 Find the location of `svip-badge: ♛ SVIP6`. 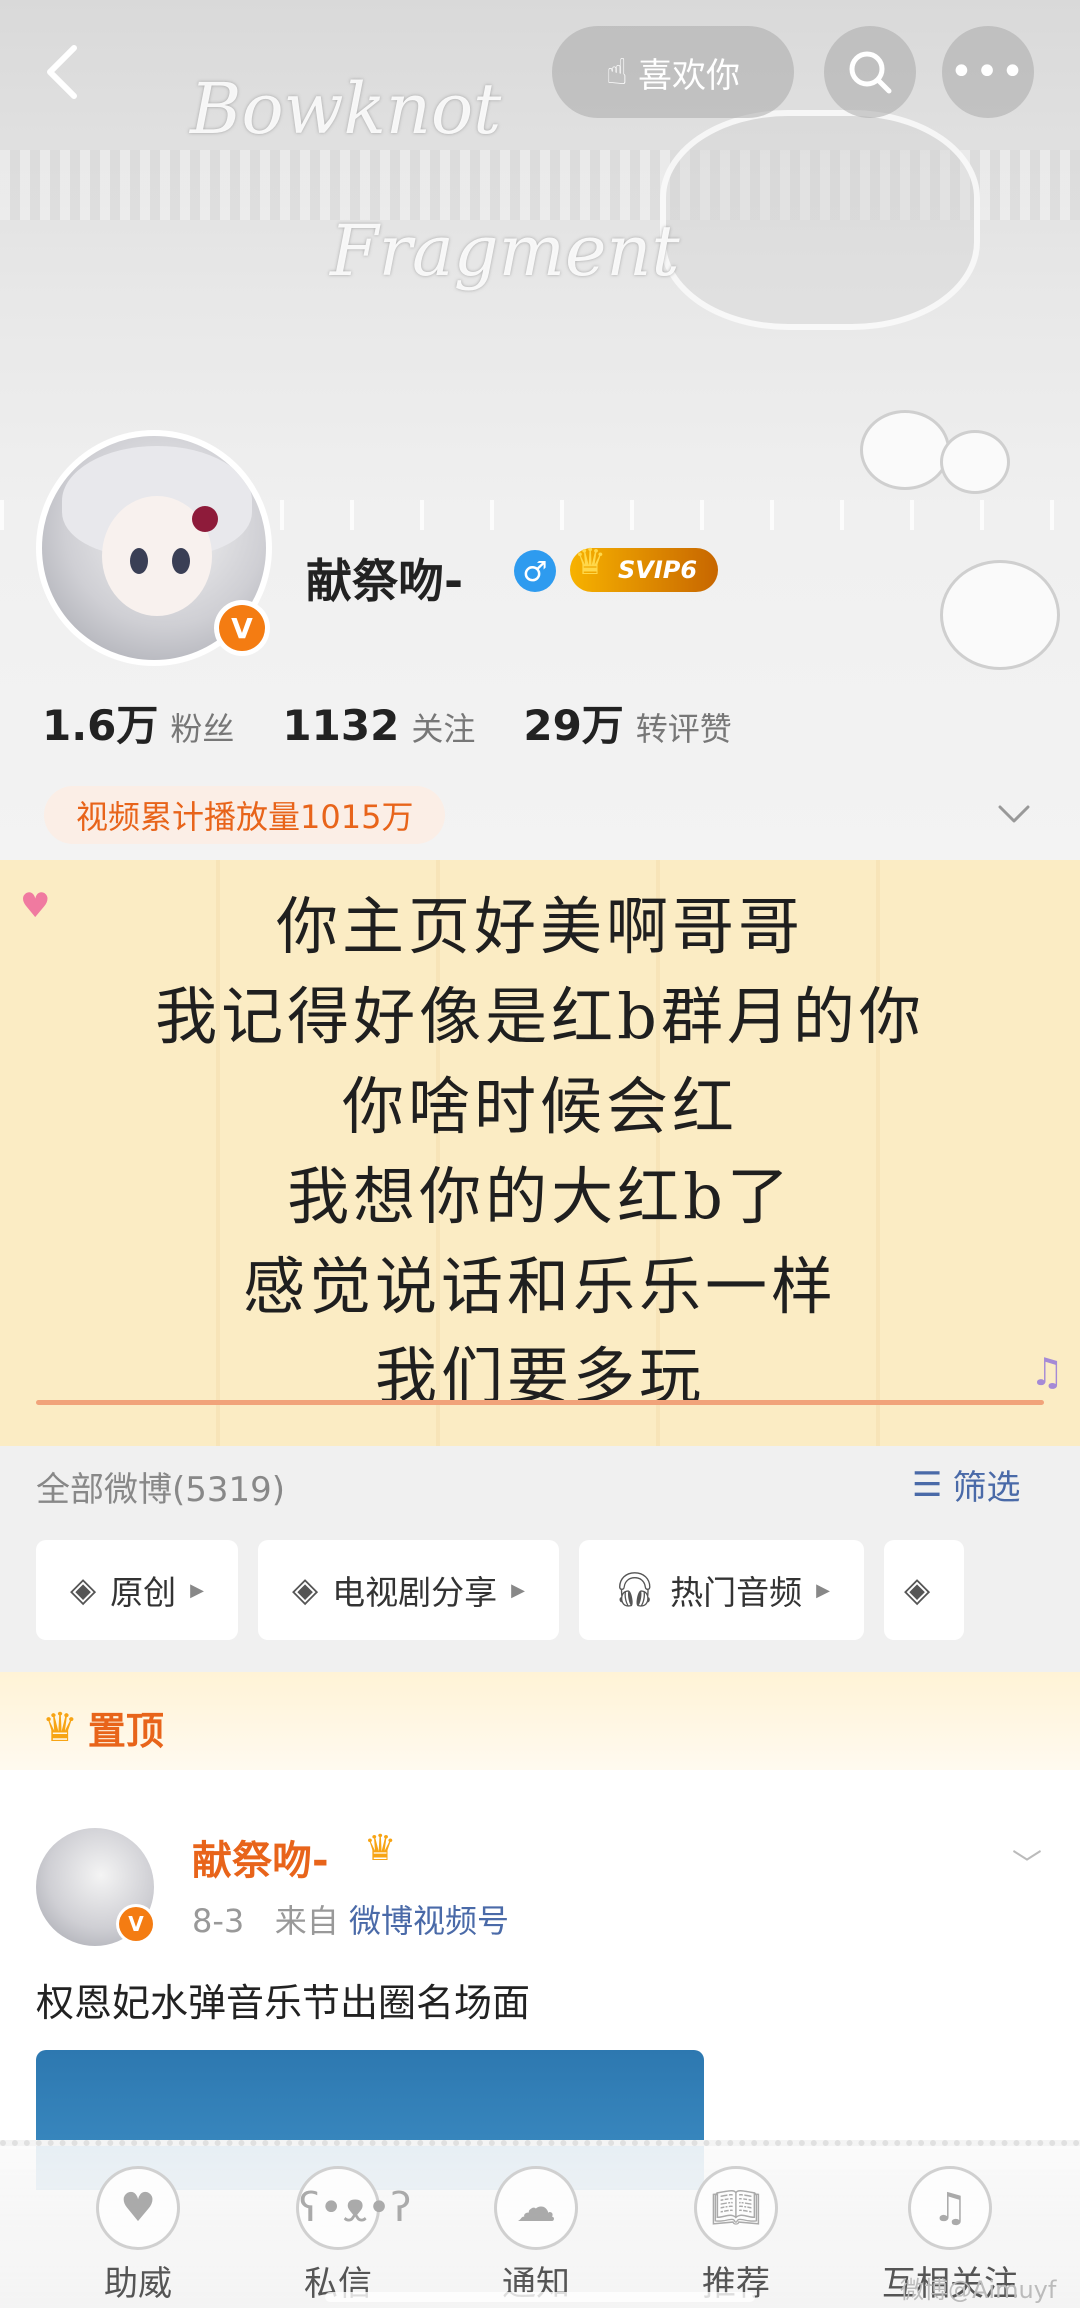

svip-badge: ♛ SVIP6 is located at coordinates (644, 567).